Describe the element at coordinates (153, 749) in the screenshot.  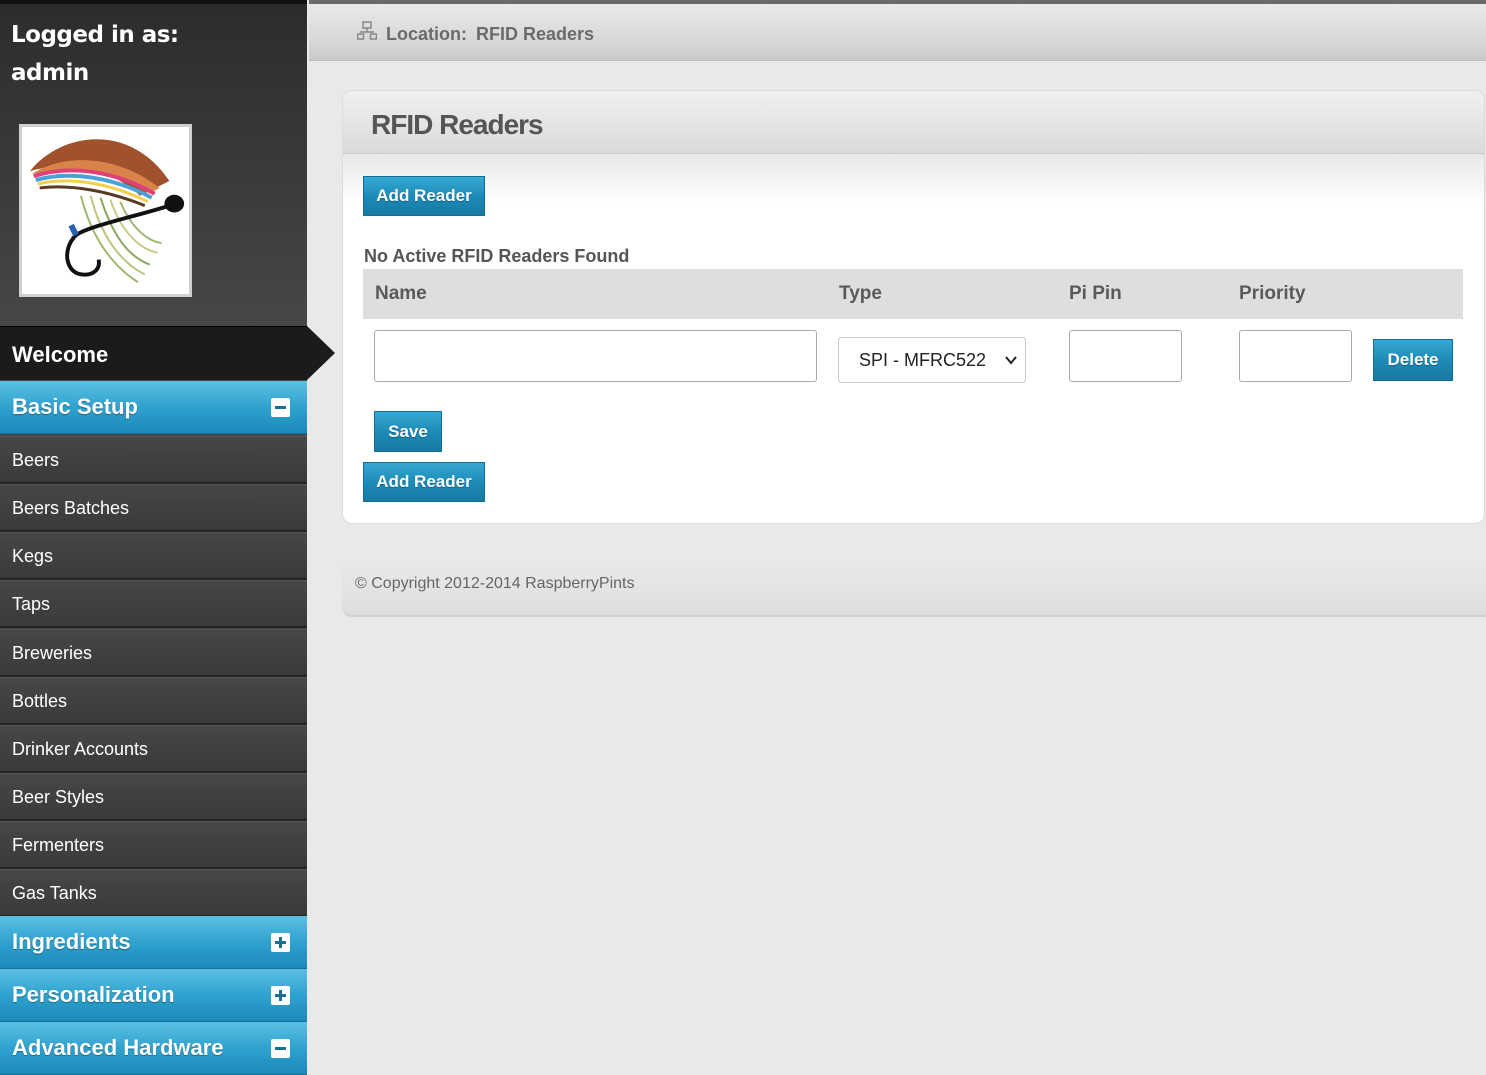
I see `sidebar-item-drinker-accounts: Drinker Accounts` at that location.